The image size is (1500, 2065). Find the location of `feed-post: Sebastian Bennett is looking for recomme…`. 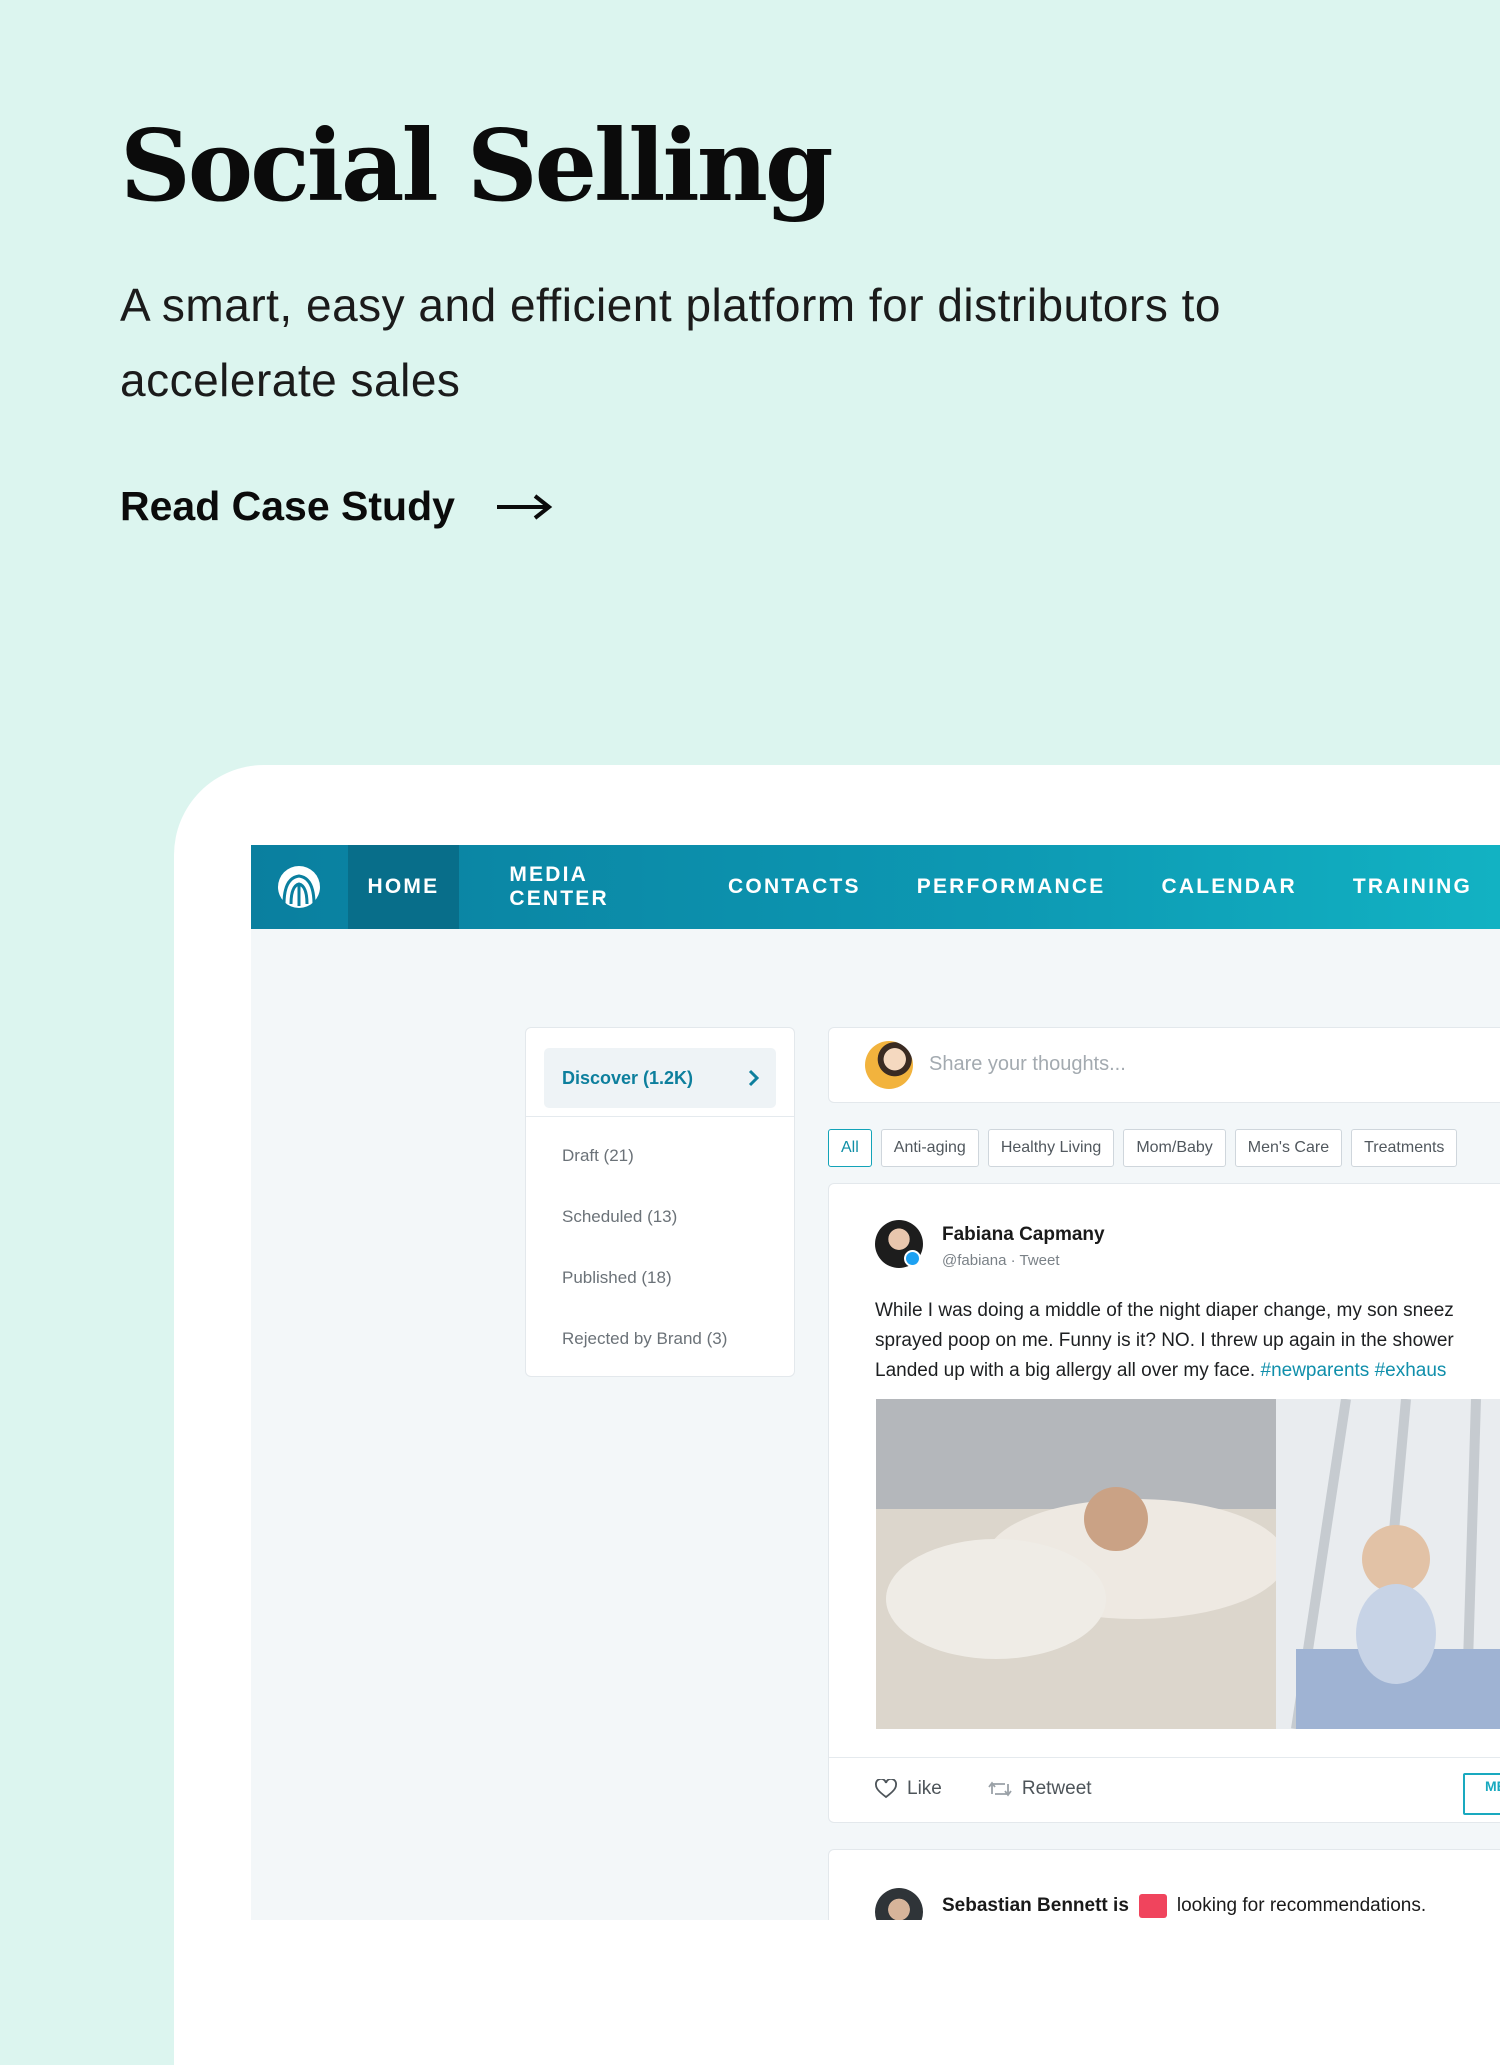

feed-post: Sebastian Bennett is looking for recomme… is located at coordinates (1164, 1884).